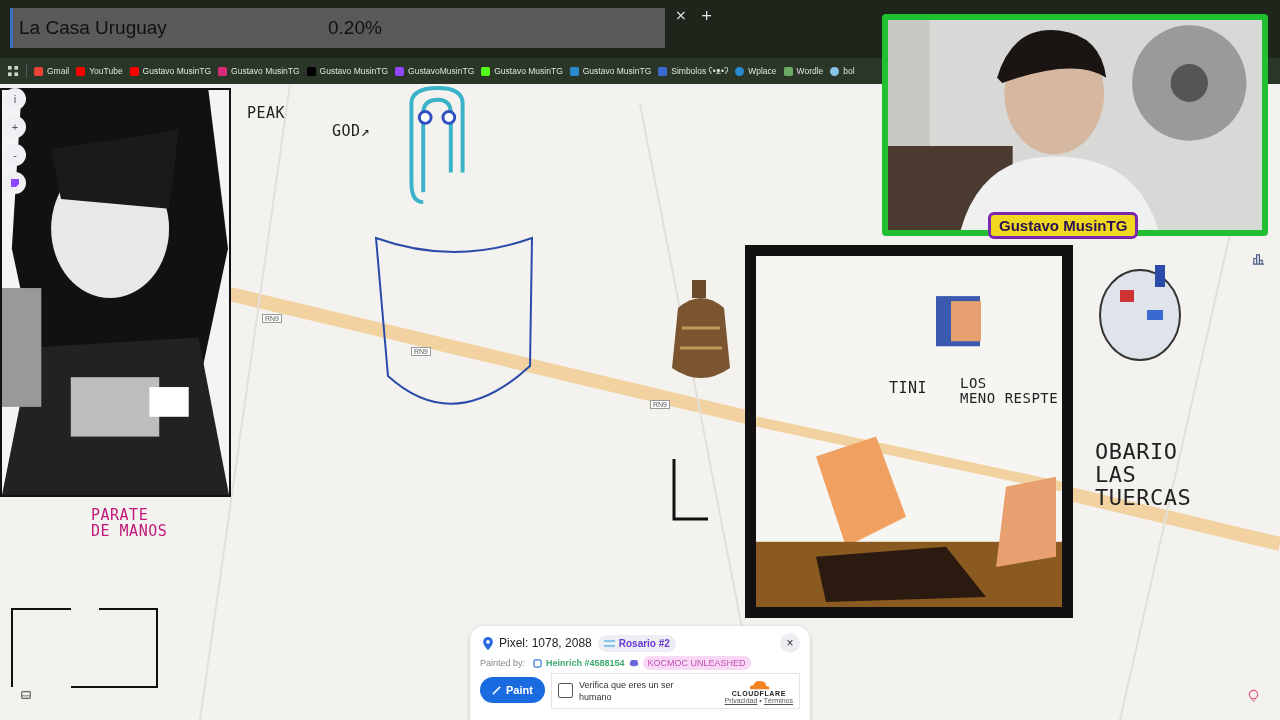 This screenshot has width=1280, height=720. Describe the element at coordinates (1253, 695) in the screenshot. I see `location-pin-icon` at that location.